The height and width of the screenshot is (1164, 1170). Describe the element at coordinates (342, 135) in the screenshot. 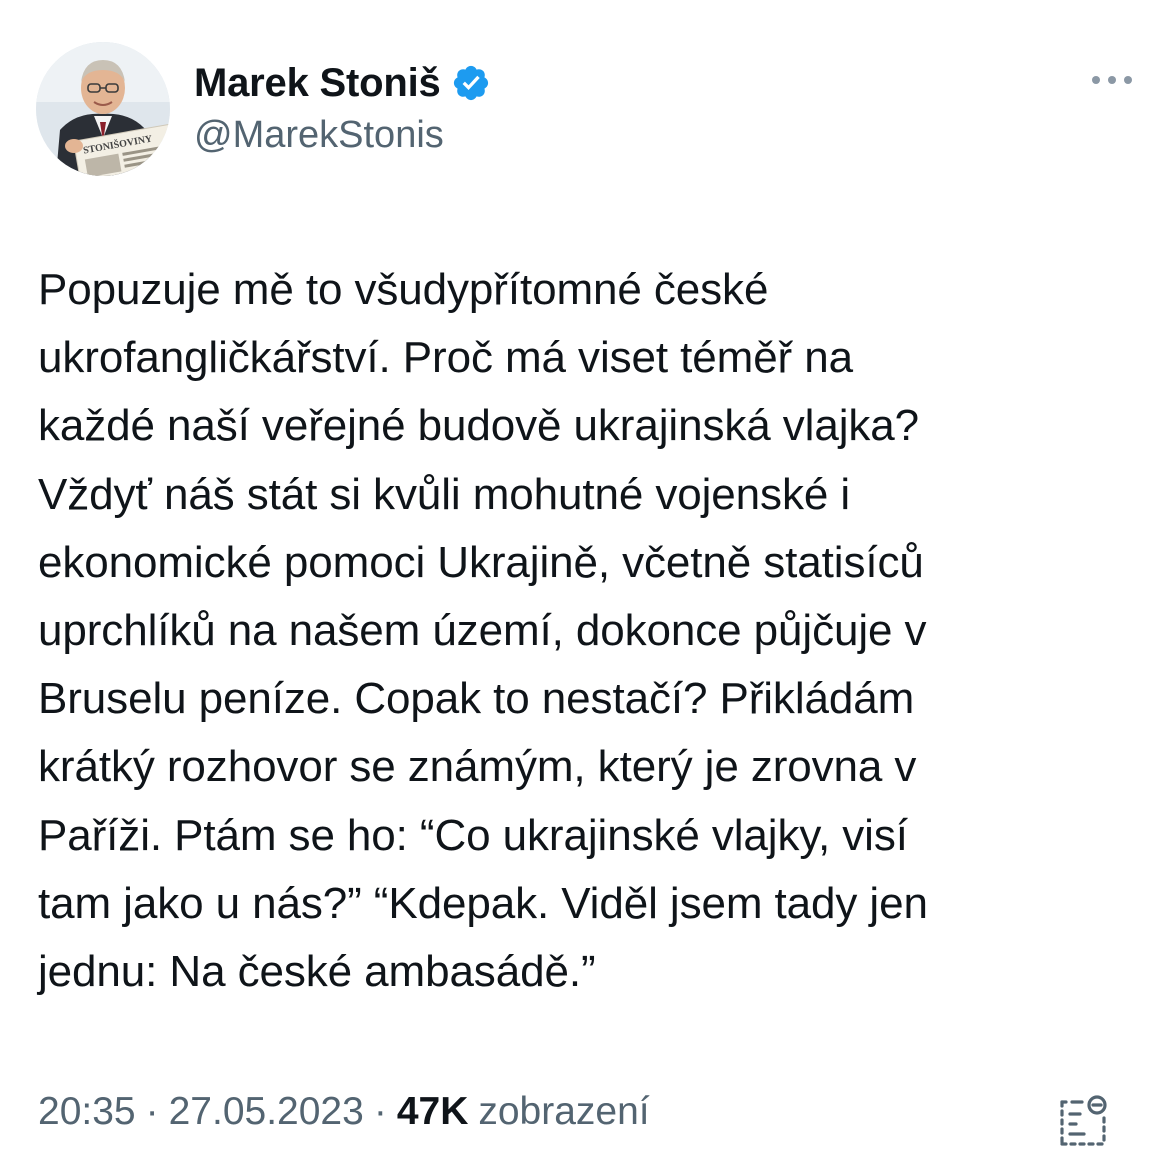

I see `user-handle: @MarekStonis` at that location.